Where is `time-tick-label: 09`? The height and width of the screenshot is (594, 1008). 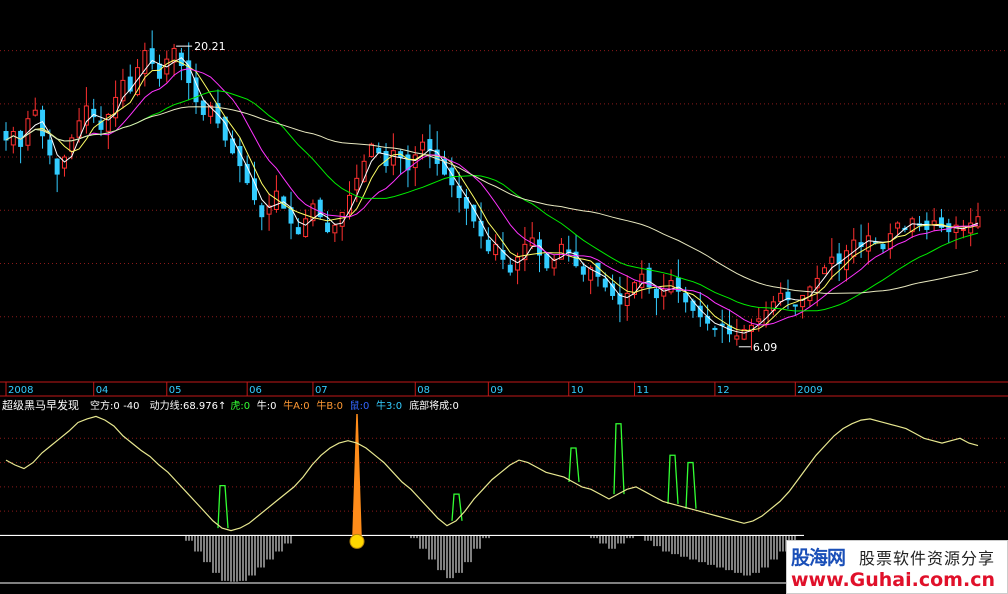
time-tick-label: 09 is located at coordinates (496, 390).